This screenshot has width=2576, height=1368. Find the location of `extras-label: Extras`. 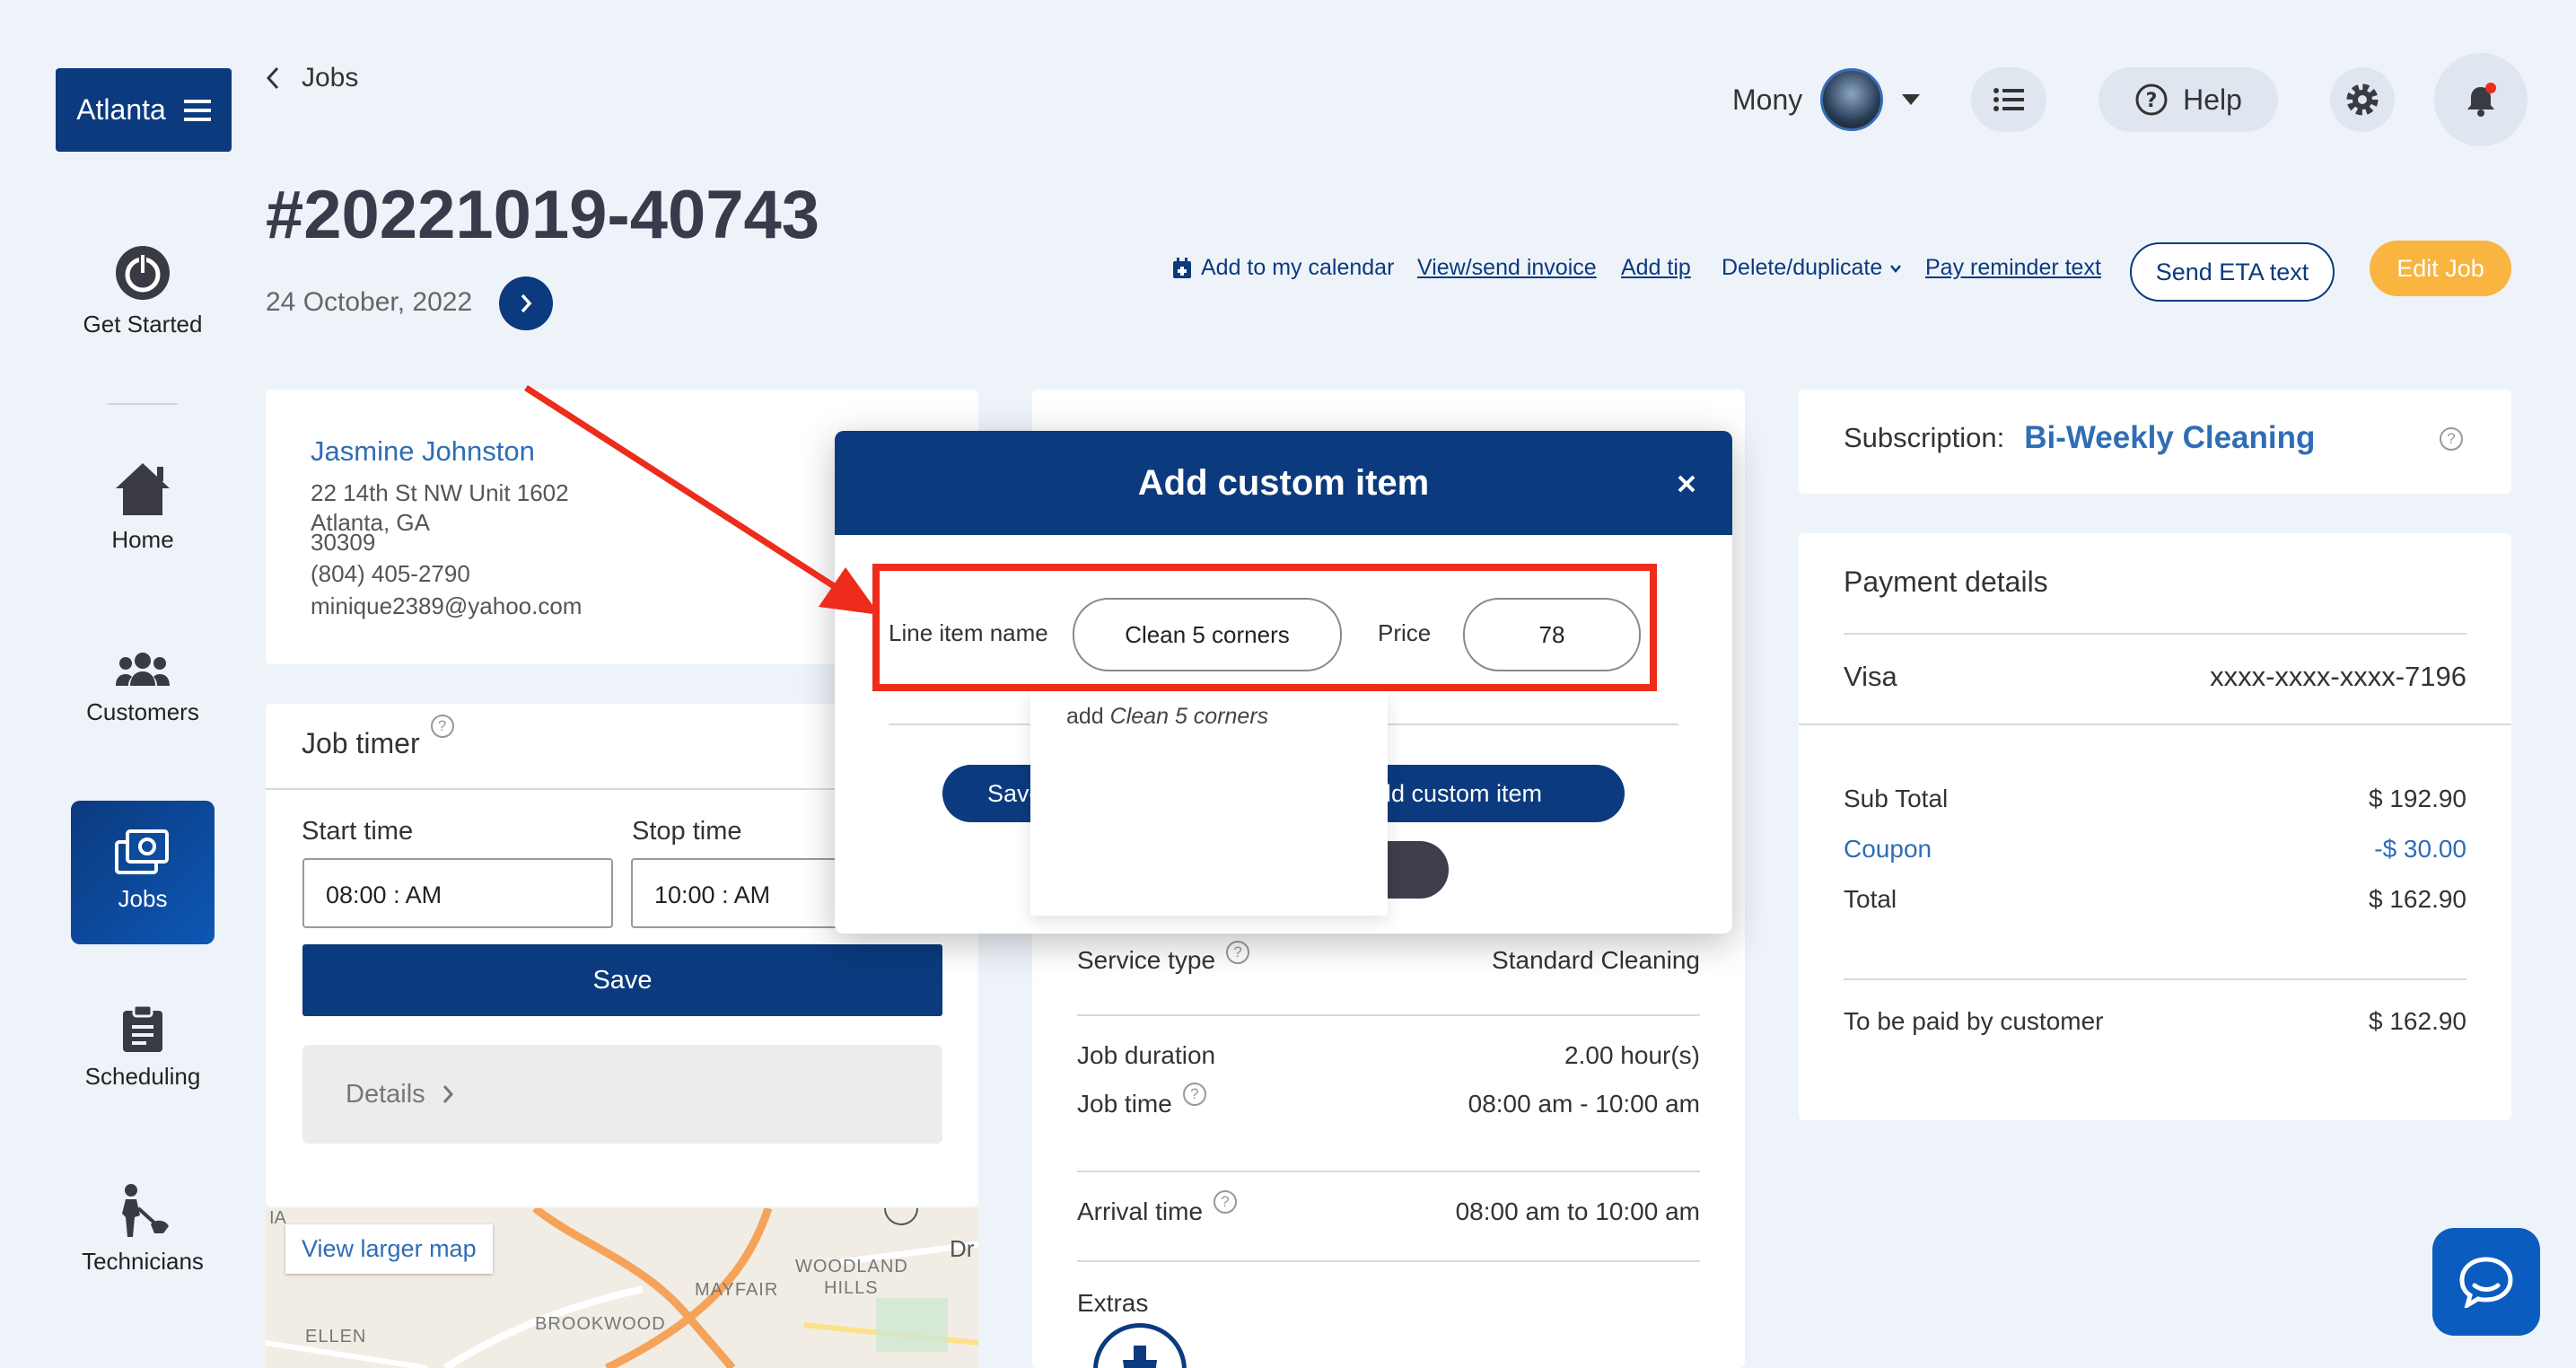

extras-label: Extras is located at coordinates (1113, 1303).